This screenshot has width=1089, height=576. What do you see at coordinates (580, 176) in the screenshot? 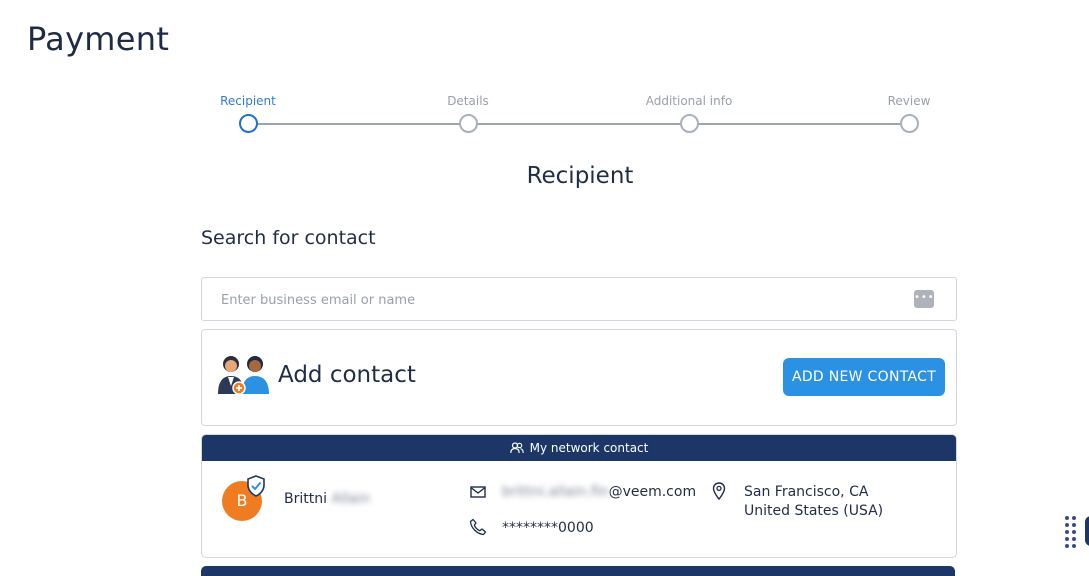
I see `section-title: Recipient` at bounding box center [580, 176].